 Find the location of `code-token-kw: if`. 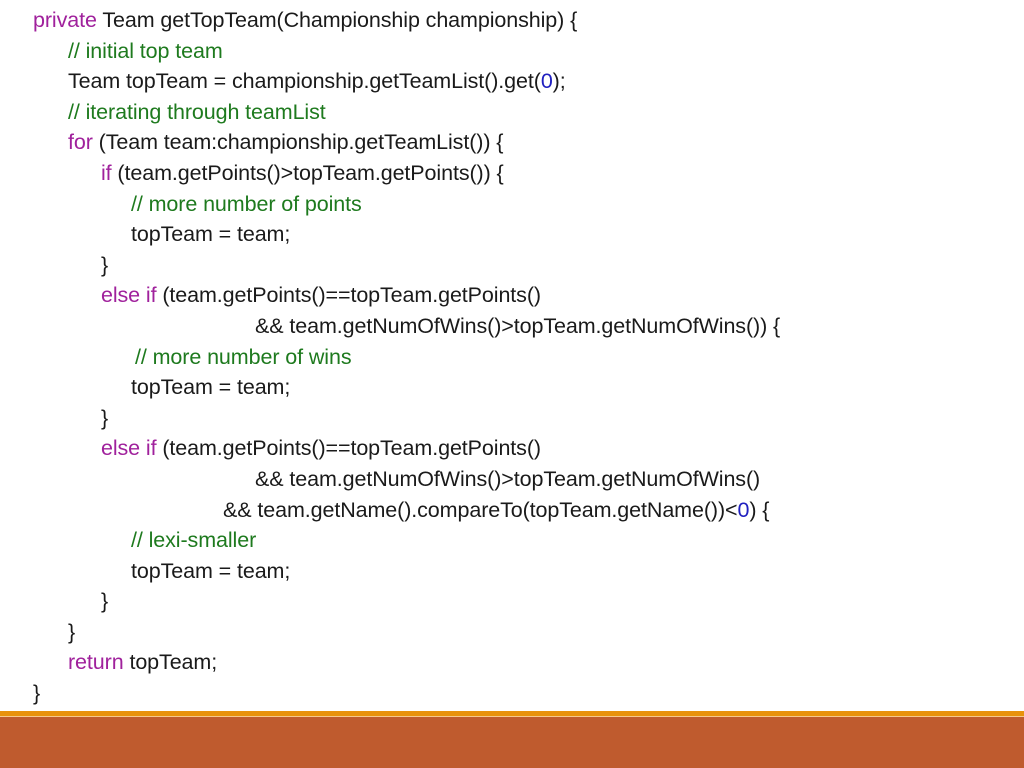

code-token-kw: if is located at coordinates (106, 172).